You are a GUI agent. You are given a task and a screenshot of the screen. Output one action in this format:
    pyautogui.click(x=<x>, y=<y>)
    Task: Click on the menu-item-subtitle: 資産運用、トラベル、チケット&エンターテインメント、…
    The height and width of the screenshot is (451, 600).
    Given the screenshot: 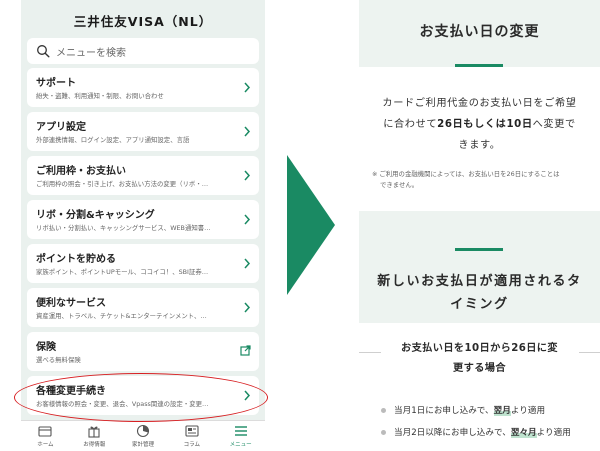 What is the action you would take?
    pyautogui.click(x=121, y=316)
    